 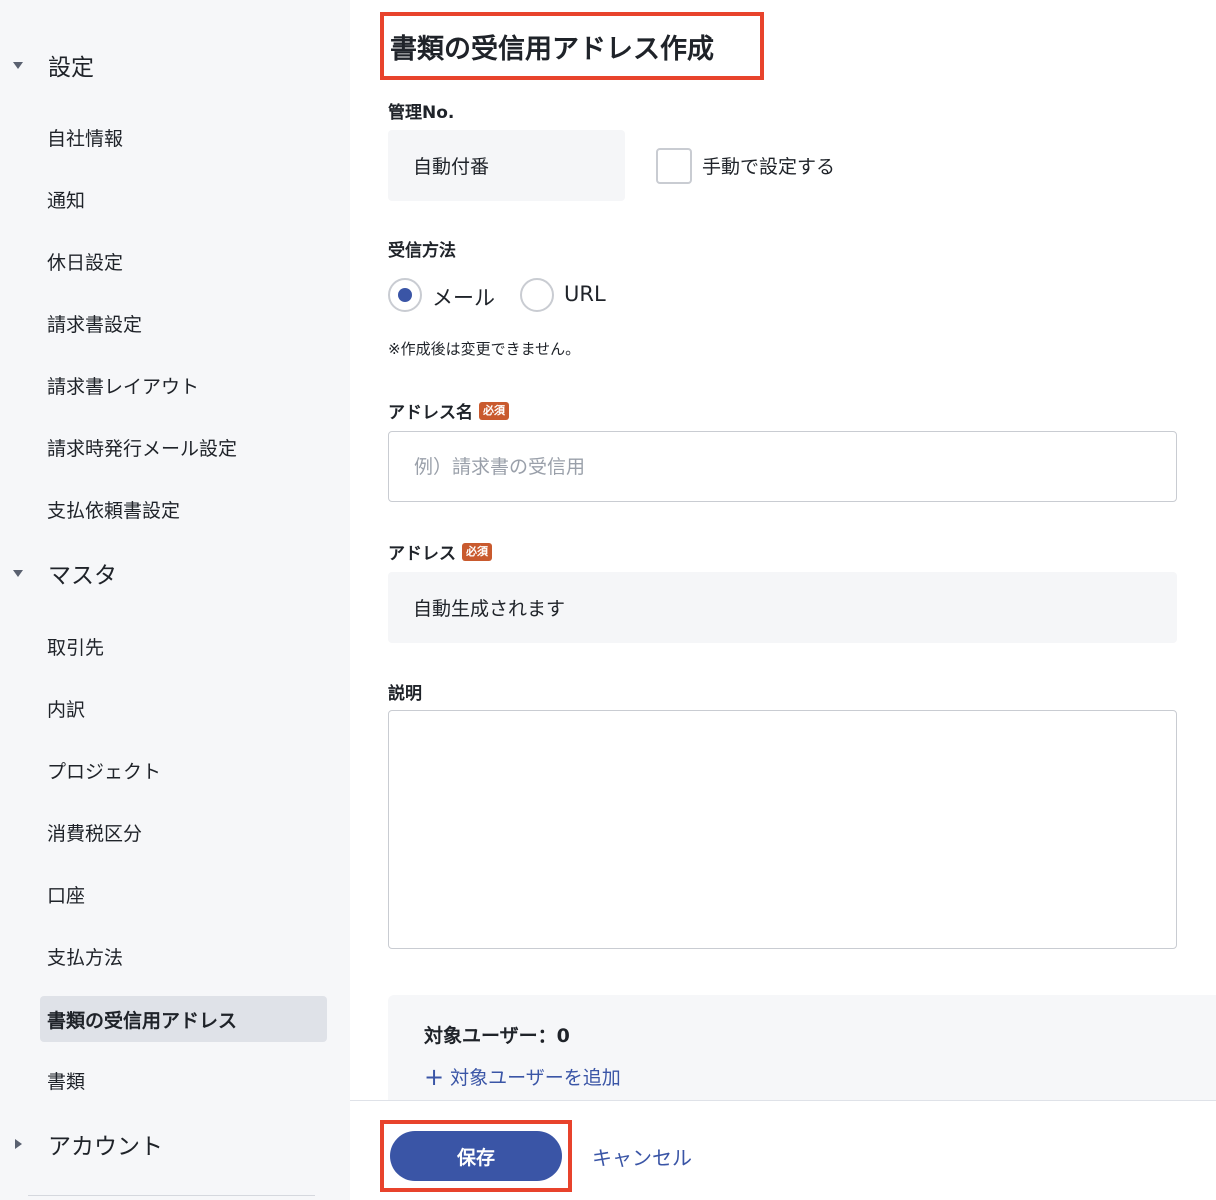 What do you see at coordinates (175, 573) in the screenshot?
I see `sidebar-section-master: マスタ` at bounding box center [175, 573].